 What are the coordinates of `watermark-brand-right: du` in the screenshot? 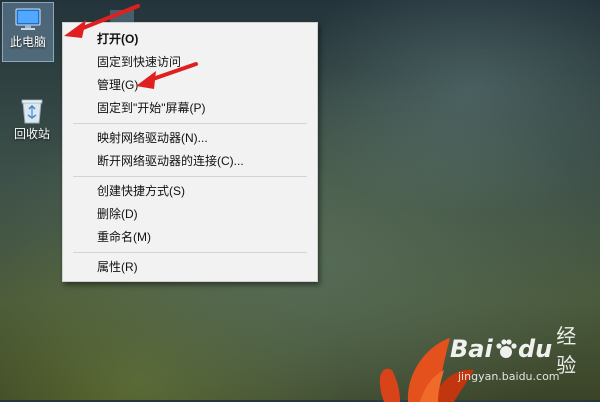 It's located at (535, 349).